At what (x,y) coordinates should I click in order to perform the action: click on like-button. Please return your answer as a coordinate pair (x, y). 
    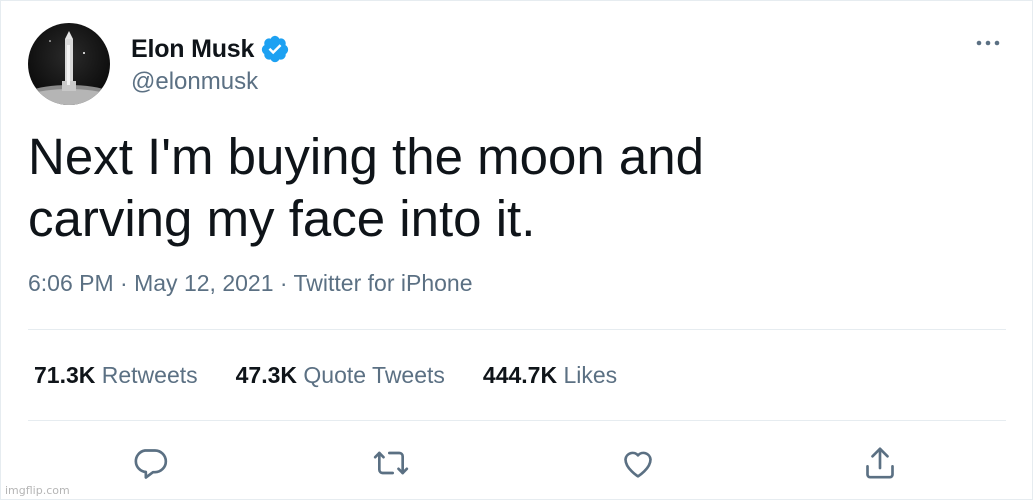
    Looking at the image, I should click on (638, 463).